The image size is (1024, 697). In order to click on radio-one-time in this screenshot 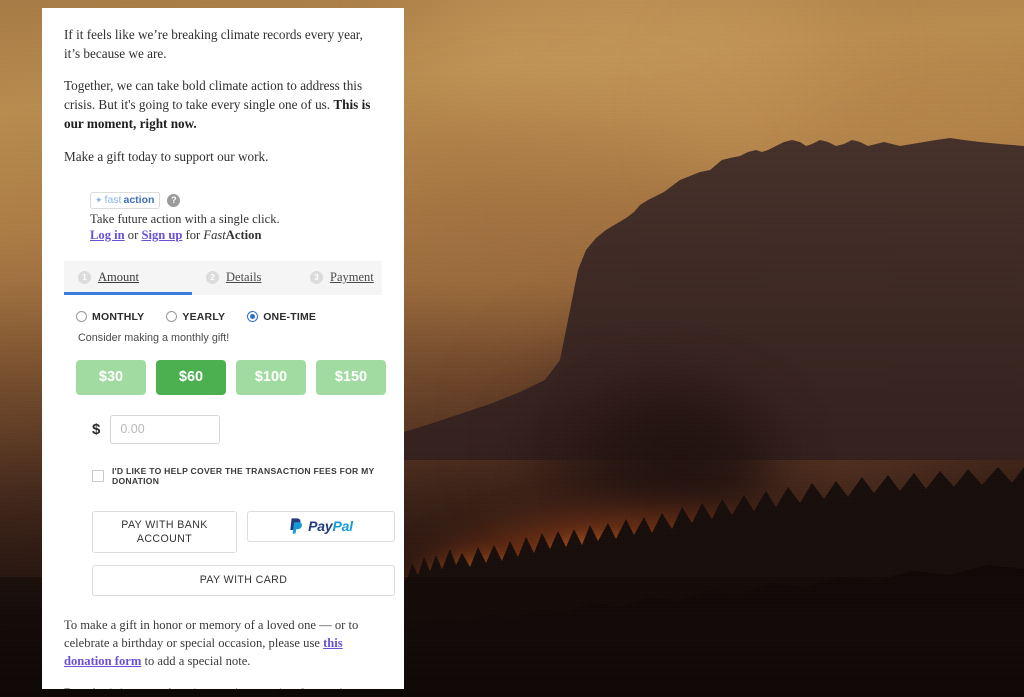, I will do `click(253, 317)`.